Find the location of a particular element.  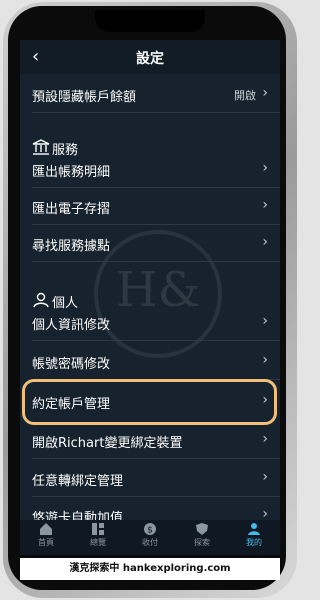

tab-explore: 探索 is located at coordinates (202, 535).